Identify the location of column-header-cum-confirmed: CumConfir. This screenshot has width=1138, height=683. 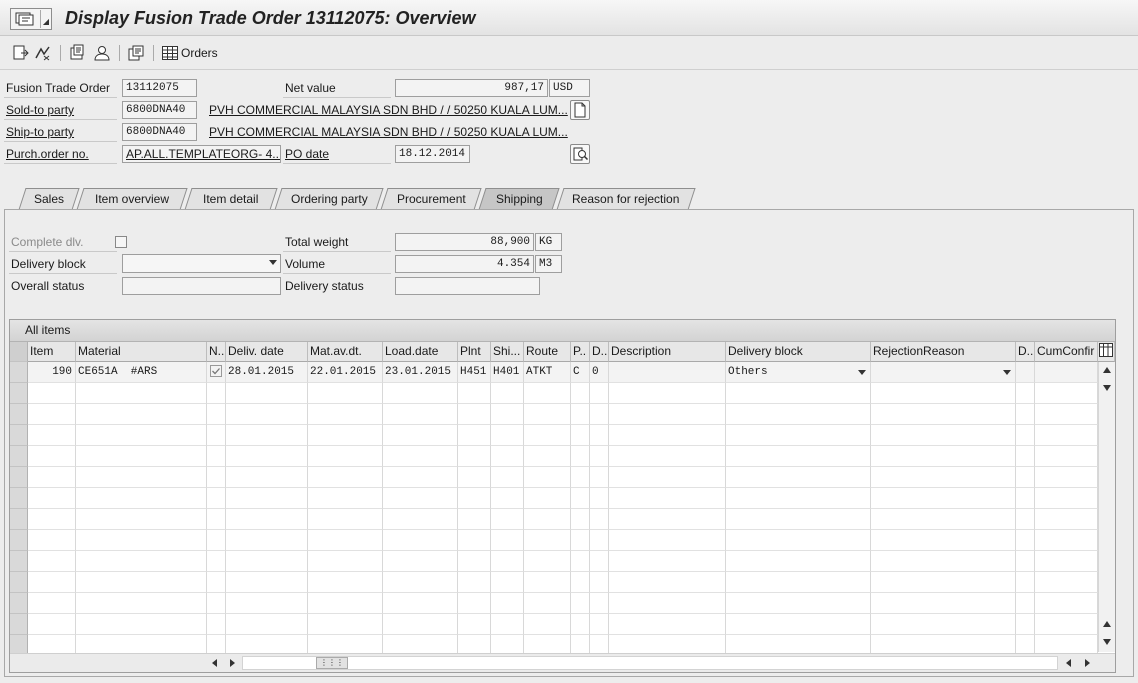
(1066, 352).